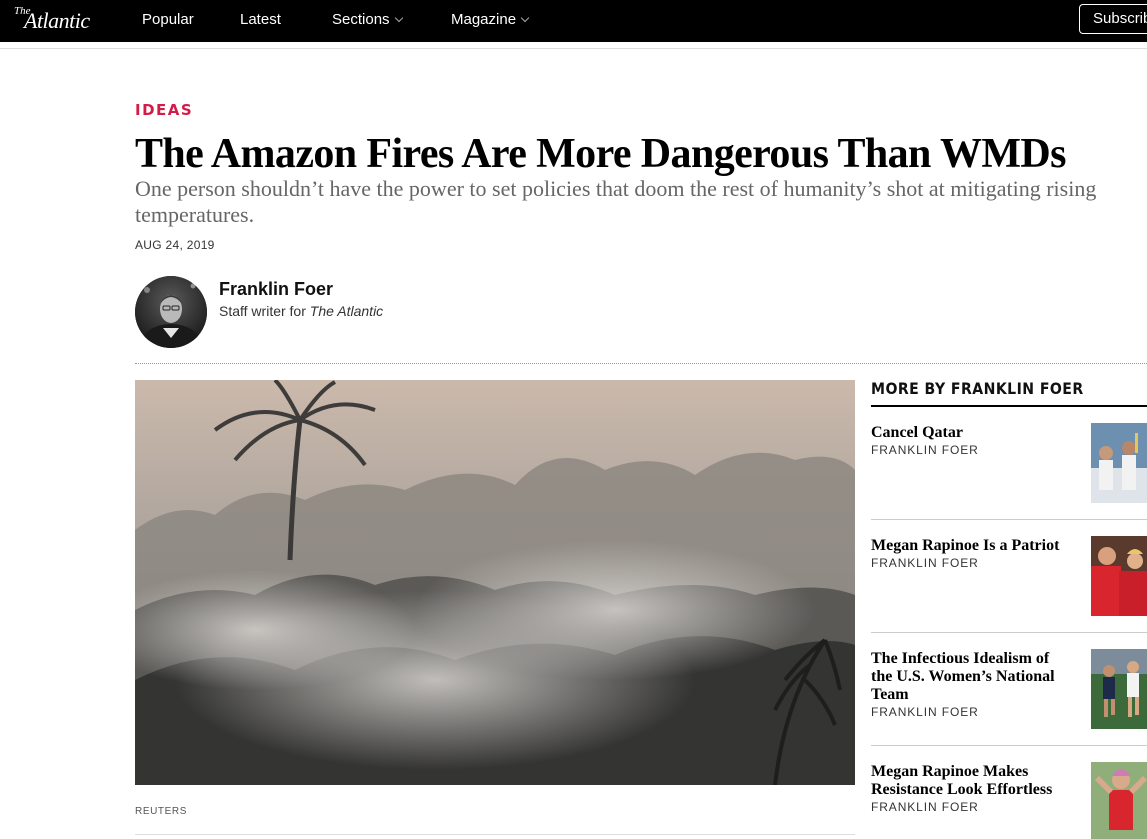  I want to click on author-avatar, so click(171, 312).